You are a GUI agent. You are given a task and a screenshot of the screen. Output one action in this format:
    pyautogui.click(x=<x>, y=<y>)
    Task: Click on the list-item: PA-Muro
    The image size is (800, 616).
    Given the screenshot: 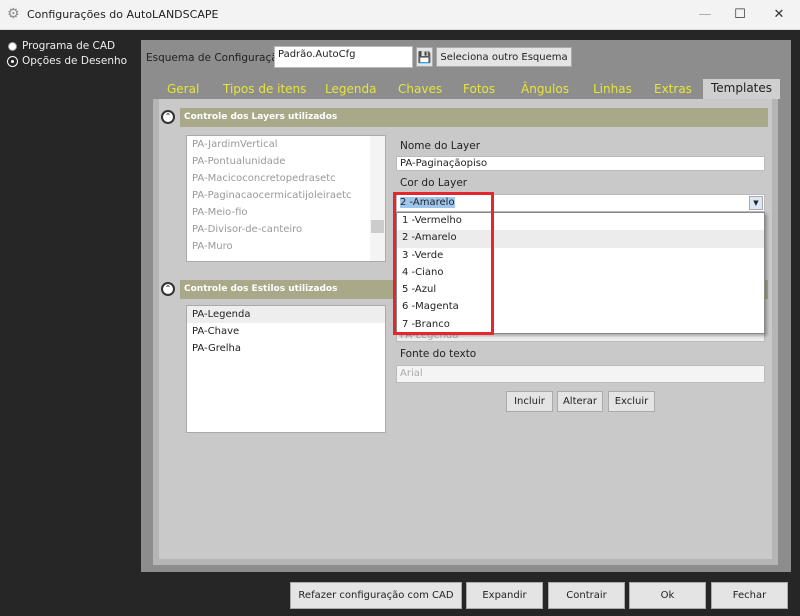 What is the action you would take?
    pyautogui.click(x=286, y=246)
    